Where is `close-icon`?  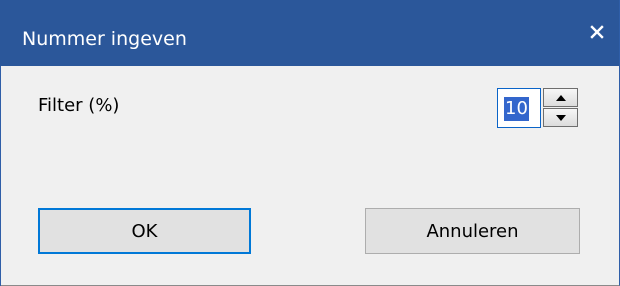 close-icon is located at coordinates (597, 32).